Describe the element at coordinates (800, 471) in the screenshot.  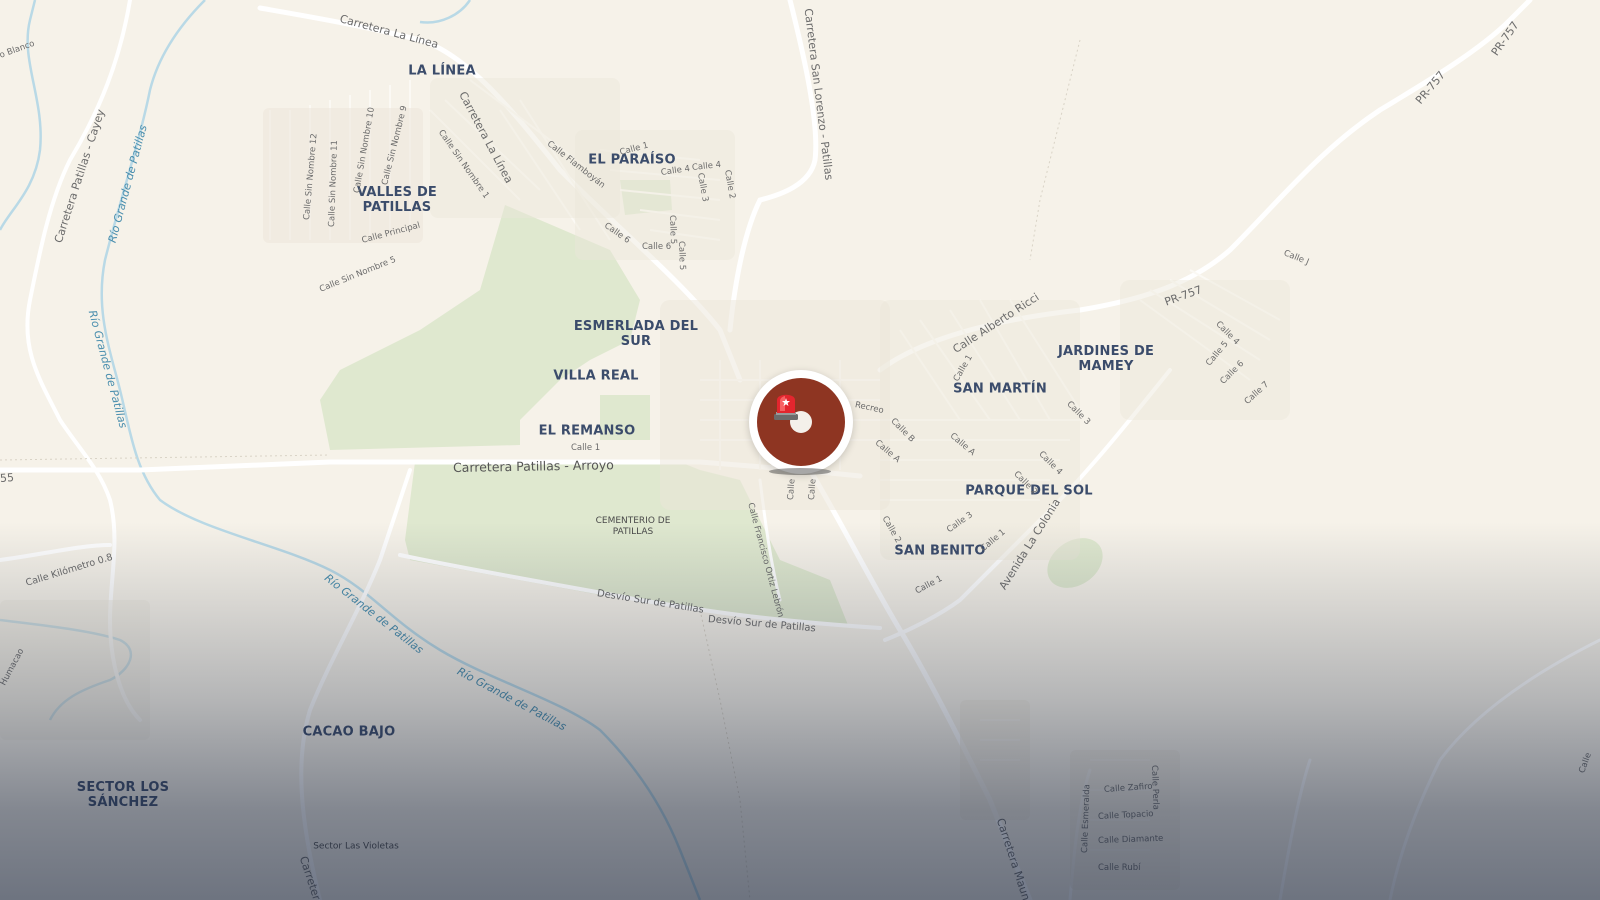
I see `marker-shadow` at that location.